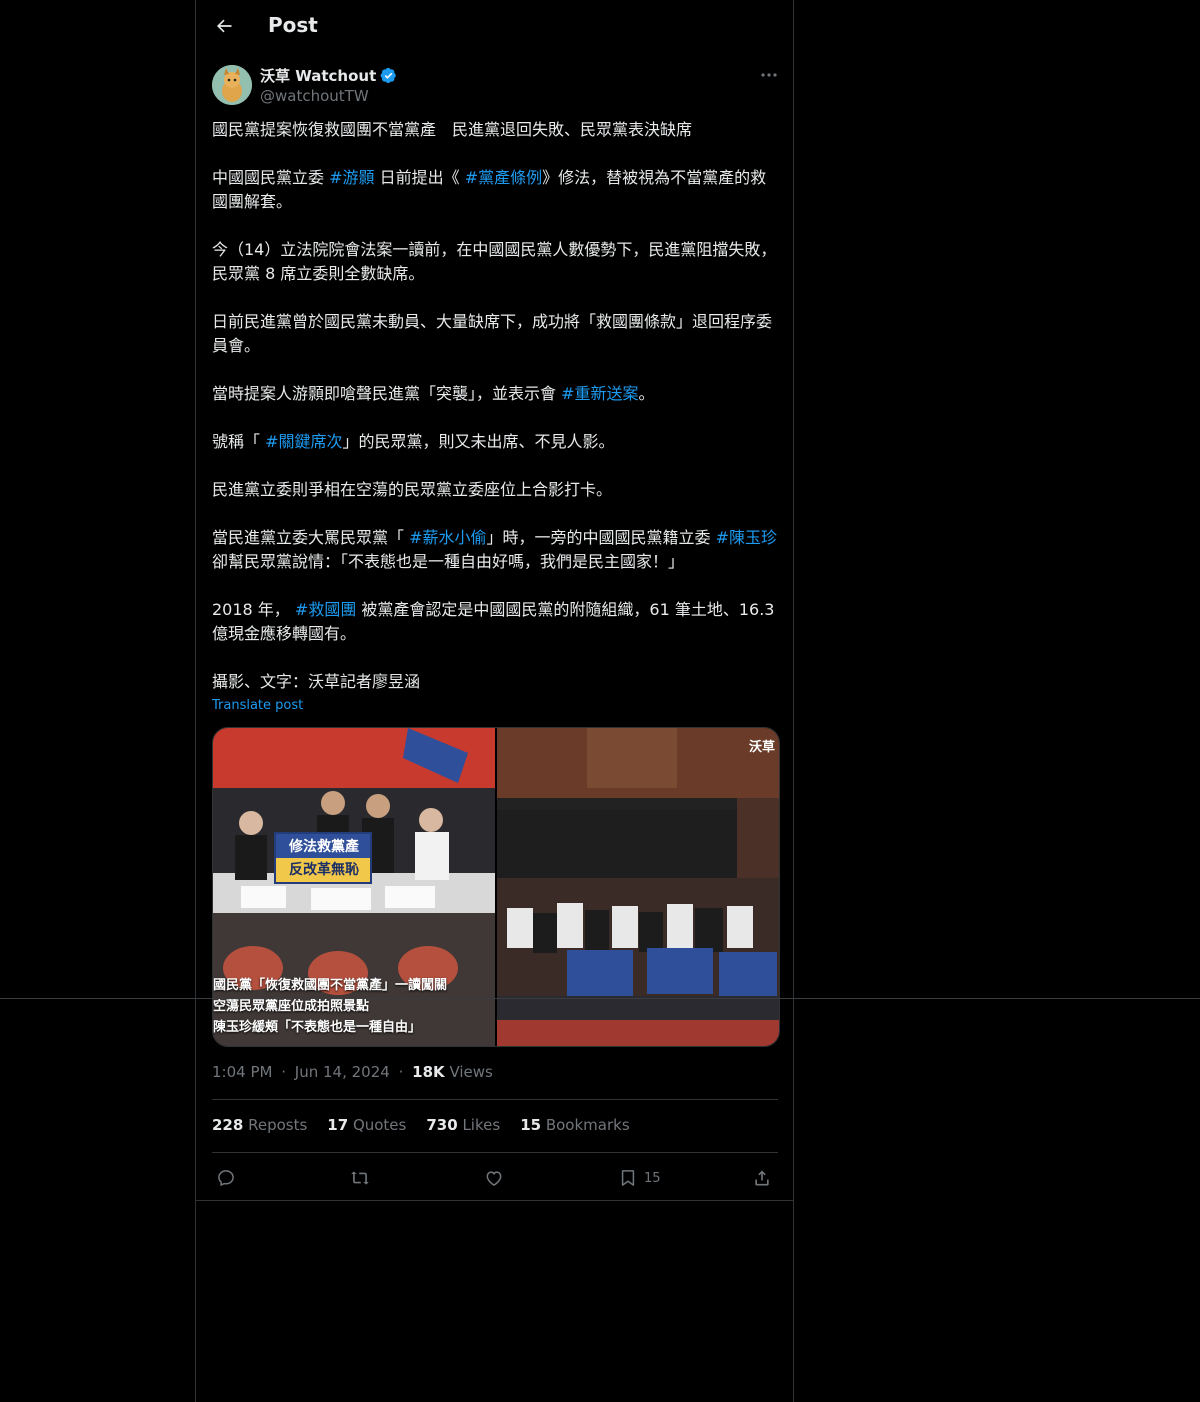 This screenshot has width=1200, height=1402. I want to click on more-options-button, so click(769, 75).